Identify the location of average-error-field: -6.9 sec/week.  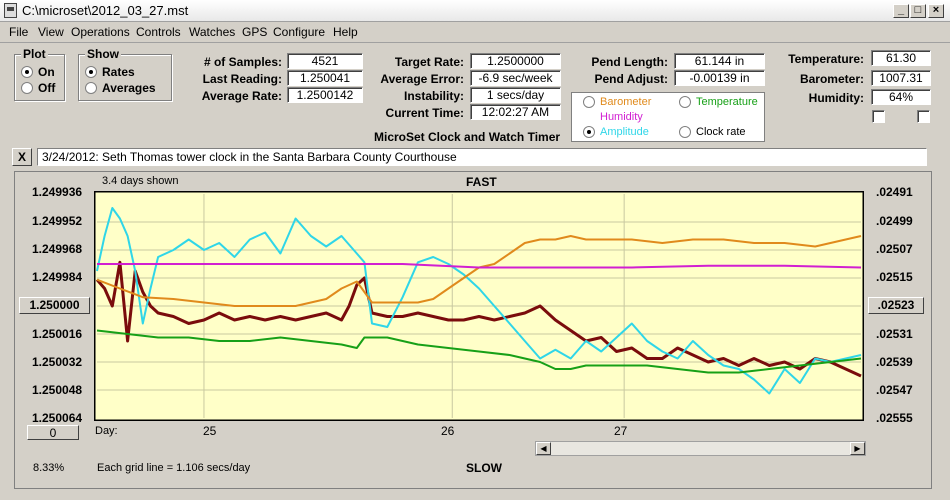
(515, 78).